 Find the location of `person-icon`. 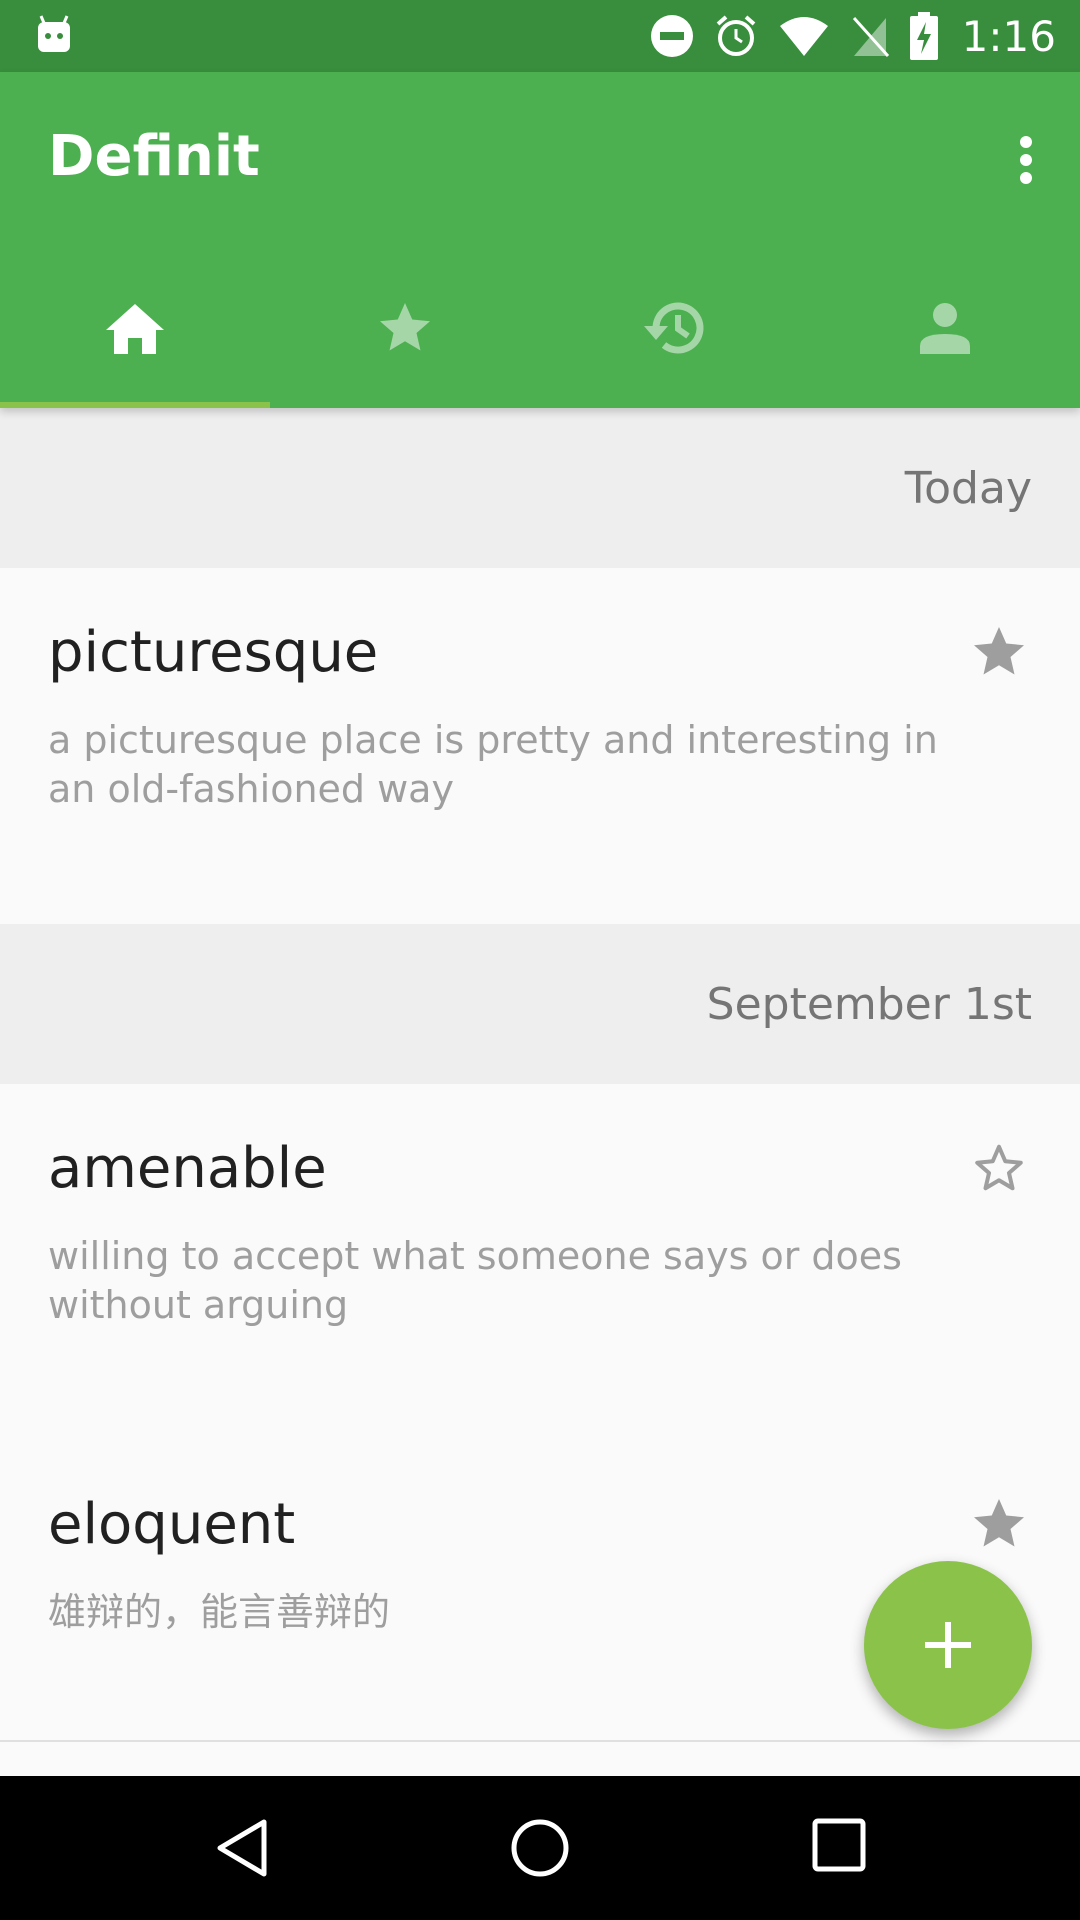

person-icon is located at coordinates (945, 328).